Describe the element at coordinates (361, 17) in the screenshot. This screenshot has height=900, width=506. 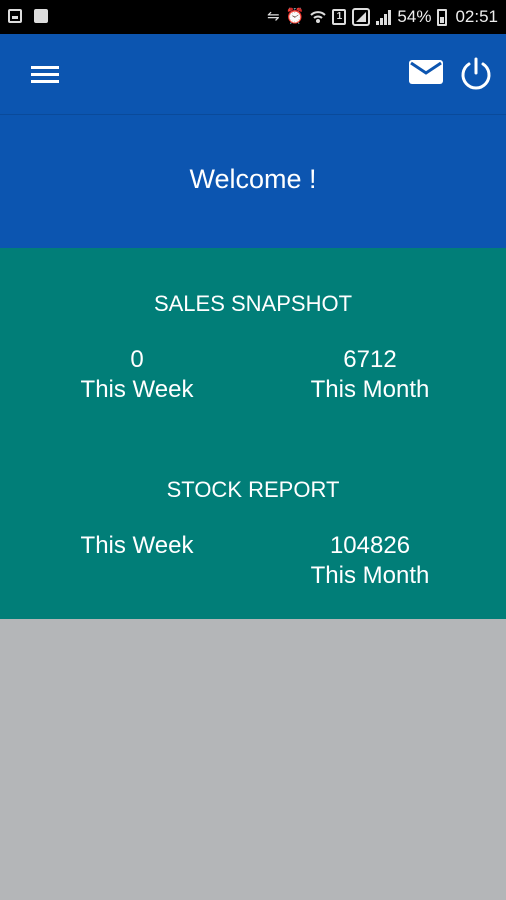
I see `data-signal-icon` at that location.